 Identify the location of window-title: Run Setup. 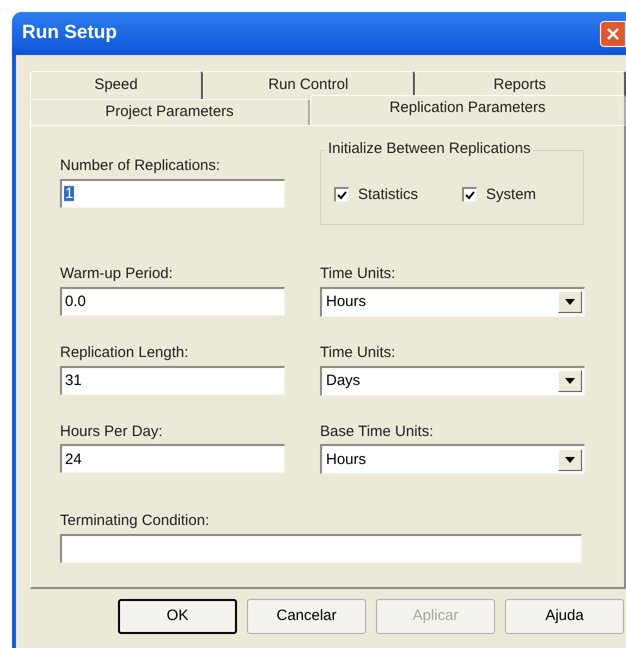
(69, 33).